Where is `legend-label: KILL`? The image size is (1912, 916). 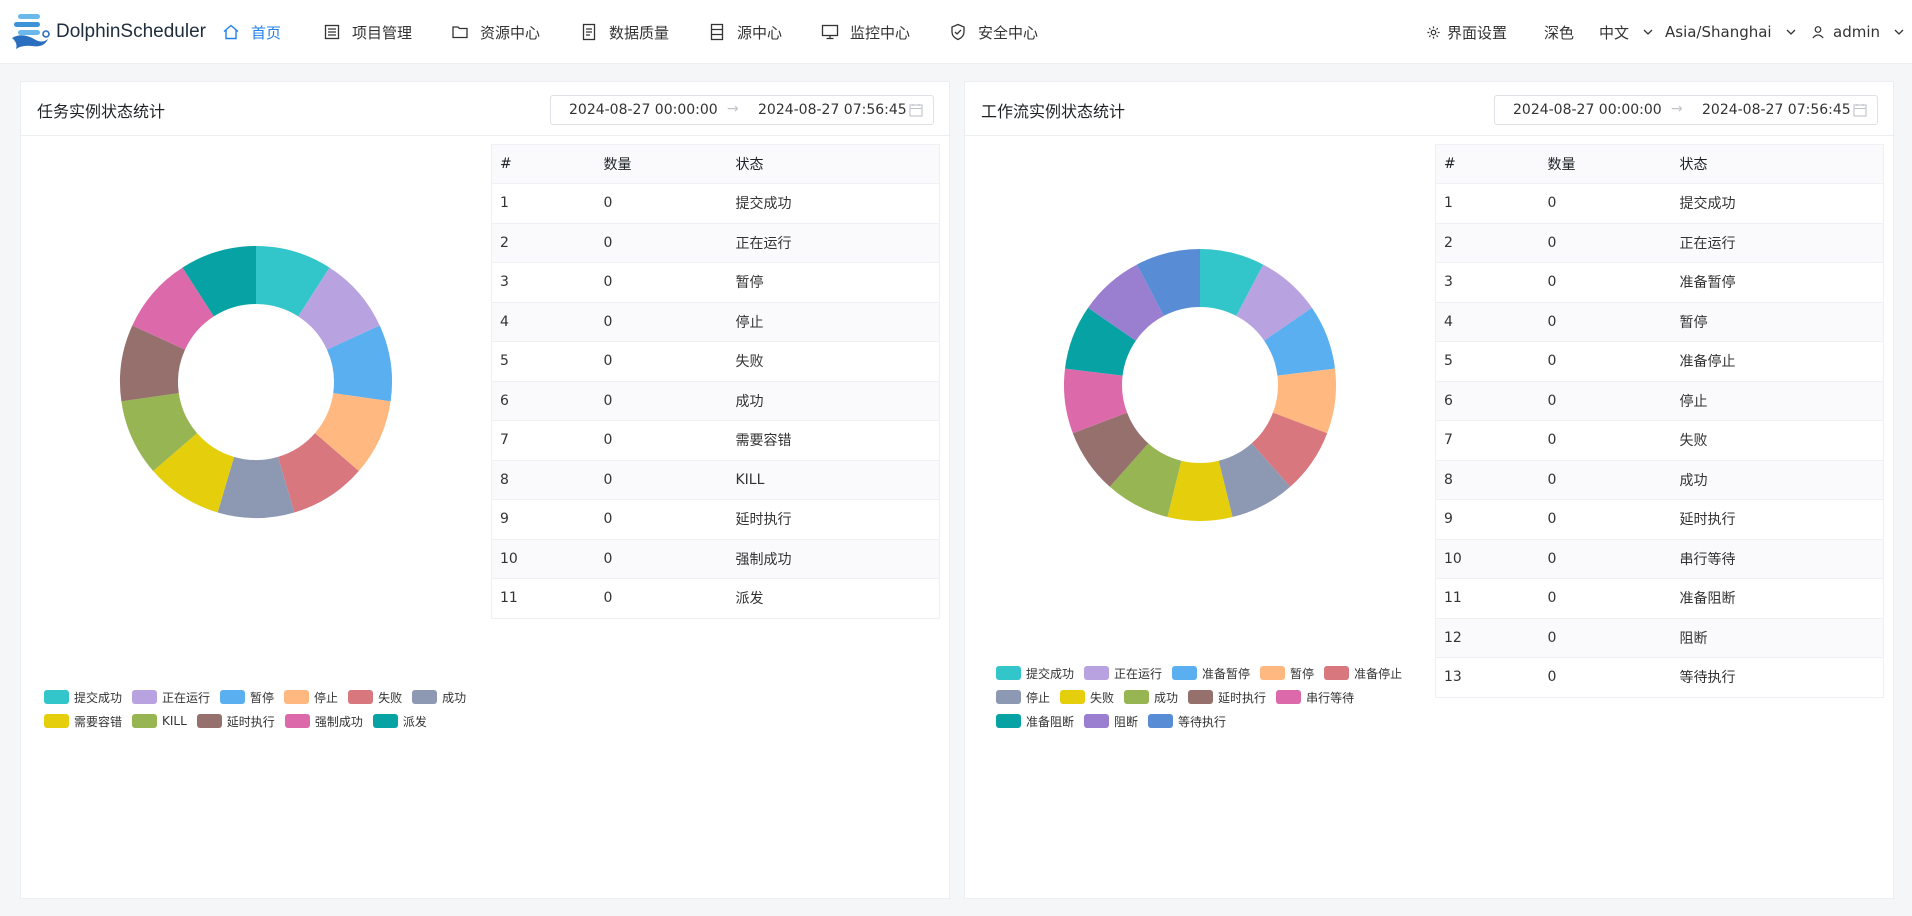
legend-label: KILL is located at coordinates (174, 721).